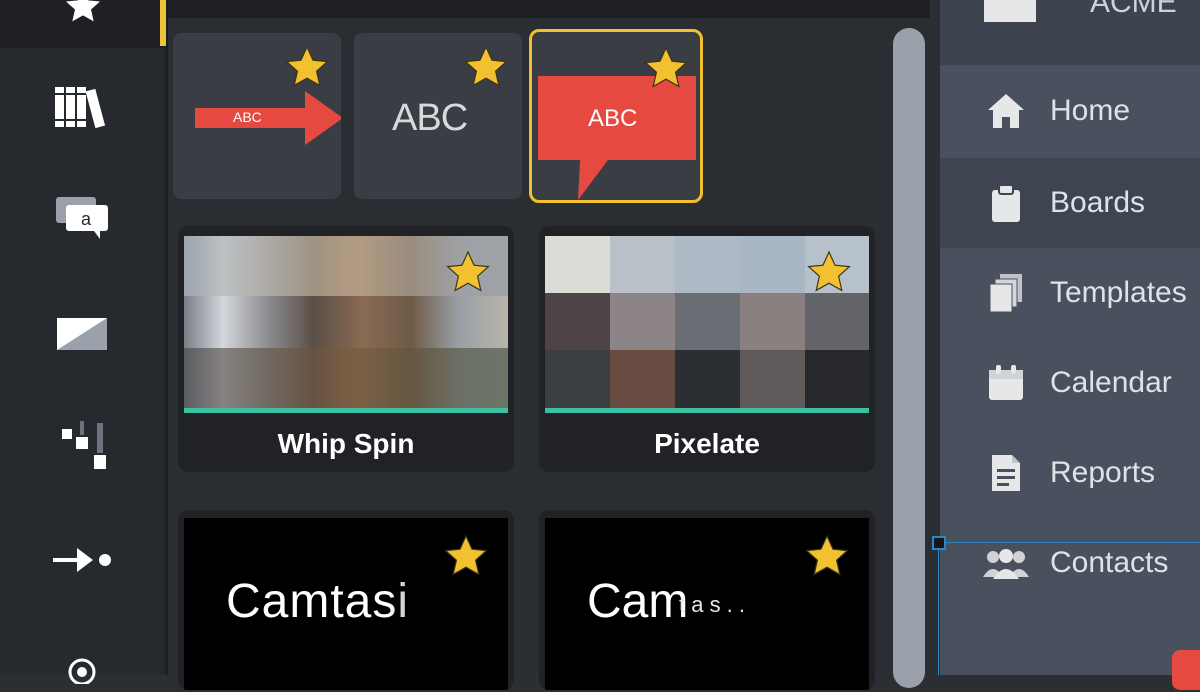 This screenshot has height=692, width=1200. Describe the element at coordinates (86, 219) in the screenshot. I see `svg-text: a` at that location.